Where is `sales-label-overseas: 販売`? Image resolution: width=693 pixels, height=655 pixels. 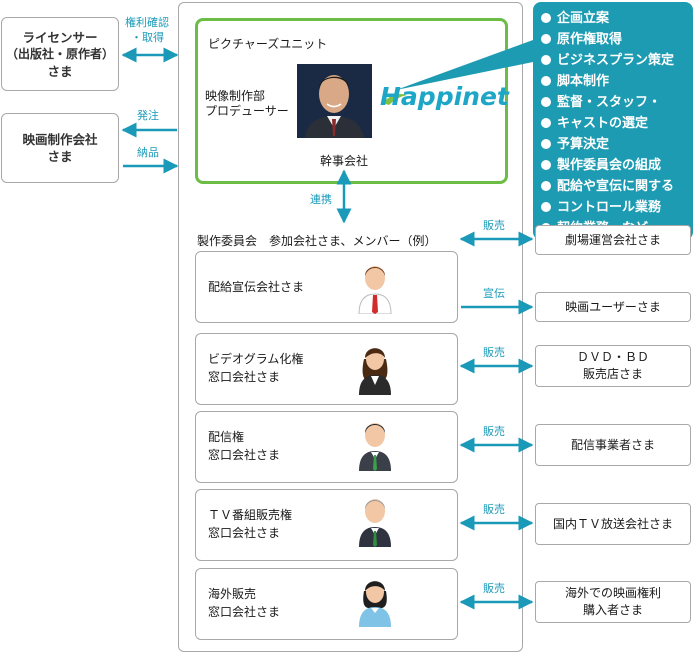 sales-label-overseas: 販売 is located at coordinates (494, 588).